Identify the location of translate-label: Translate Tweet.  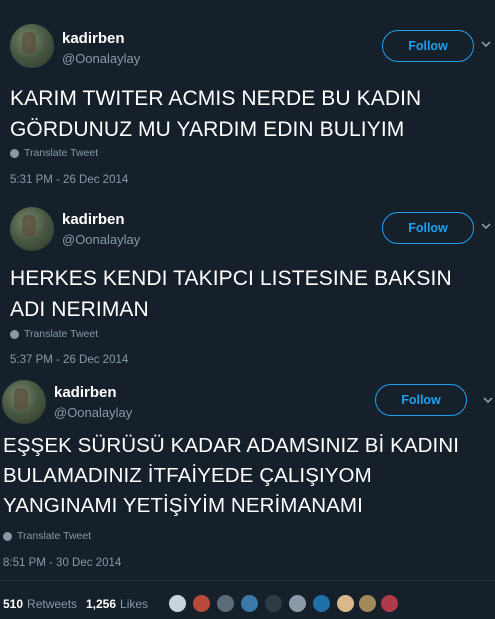
(54, 536).